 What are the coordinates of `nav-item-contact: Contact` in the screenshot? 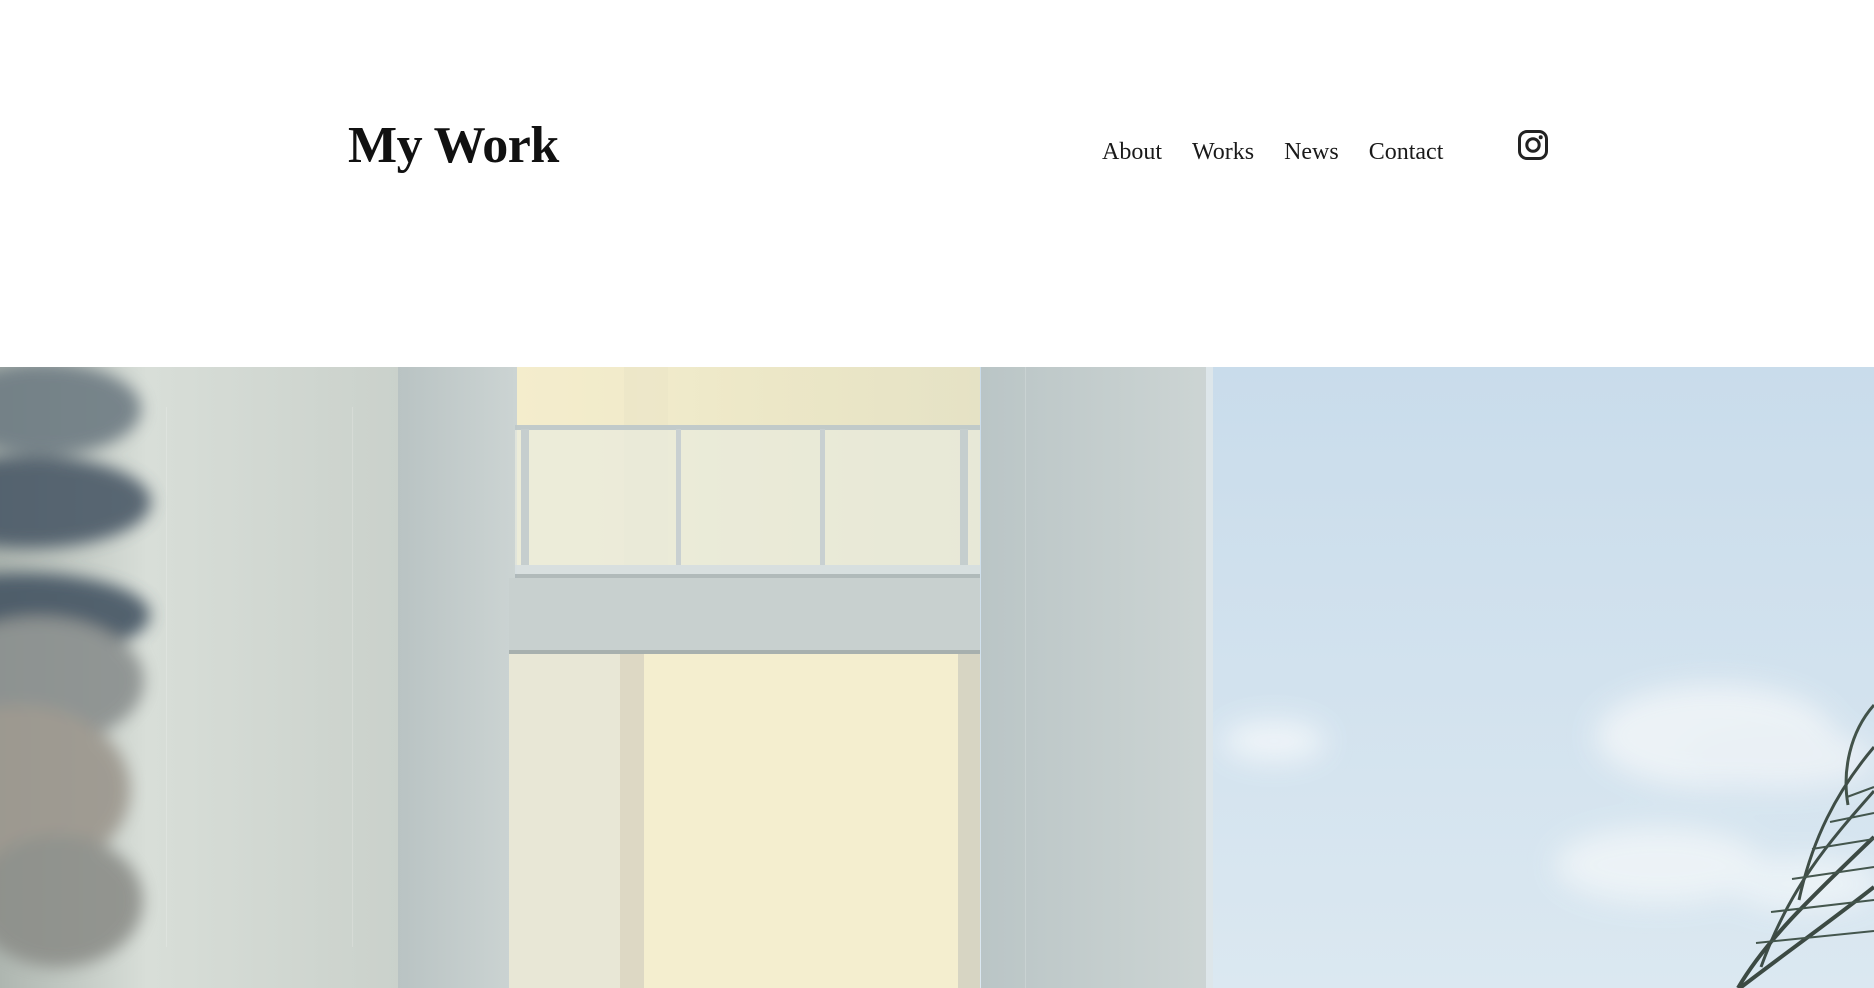 It's located at (1406, 152).